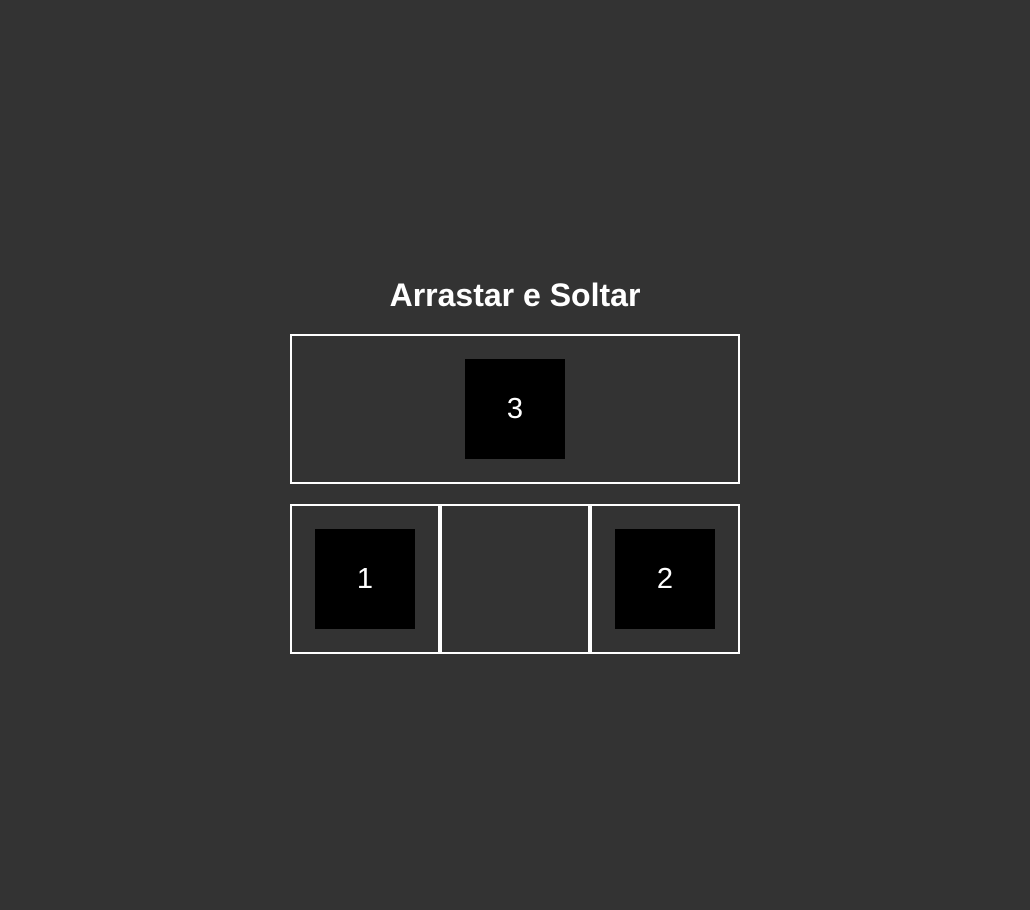 The image size is (1030, 910). I want to click on draggable-item-2: 2, so click(665, 579).